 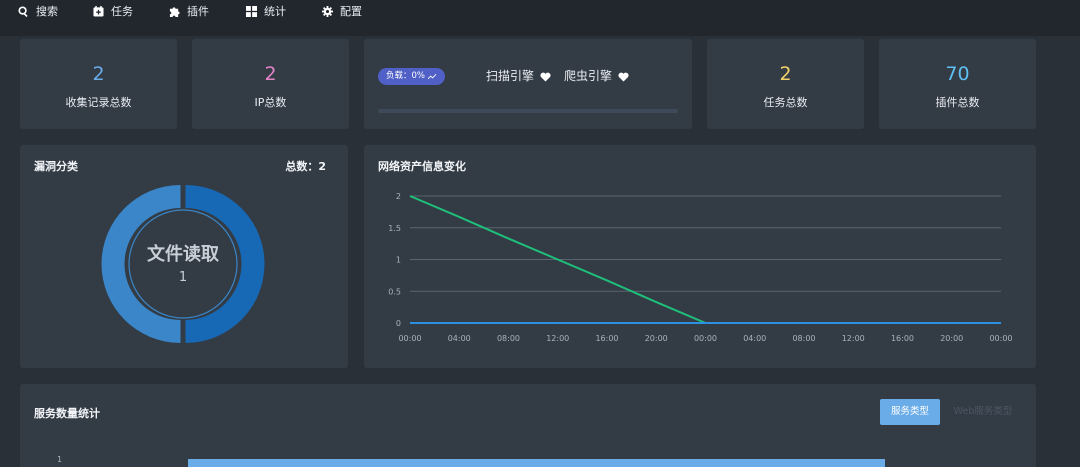 What do you see at coordinates (510, 76) in the screenshot?
I see `scan-engine-label: 扫描引擎` at bounding box center [510, 76].